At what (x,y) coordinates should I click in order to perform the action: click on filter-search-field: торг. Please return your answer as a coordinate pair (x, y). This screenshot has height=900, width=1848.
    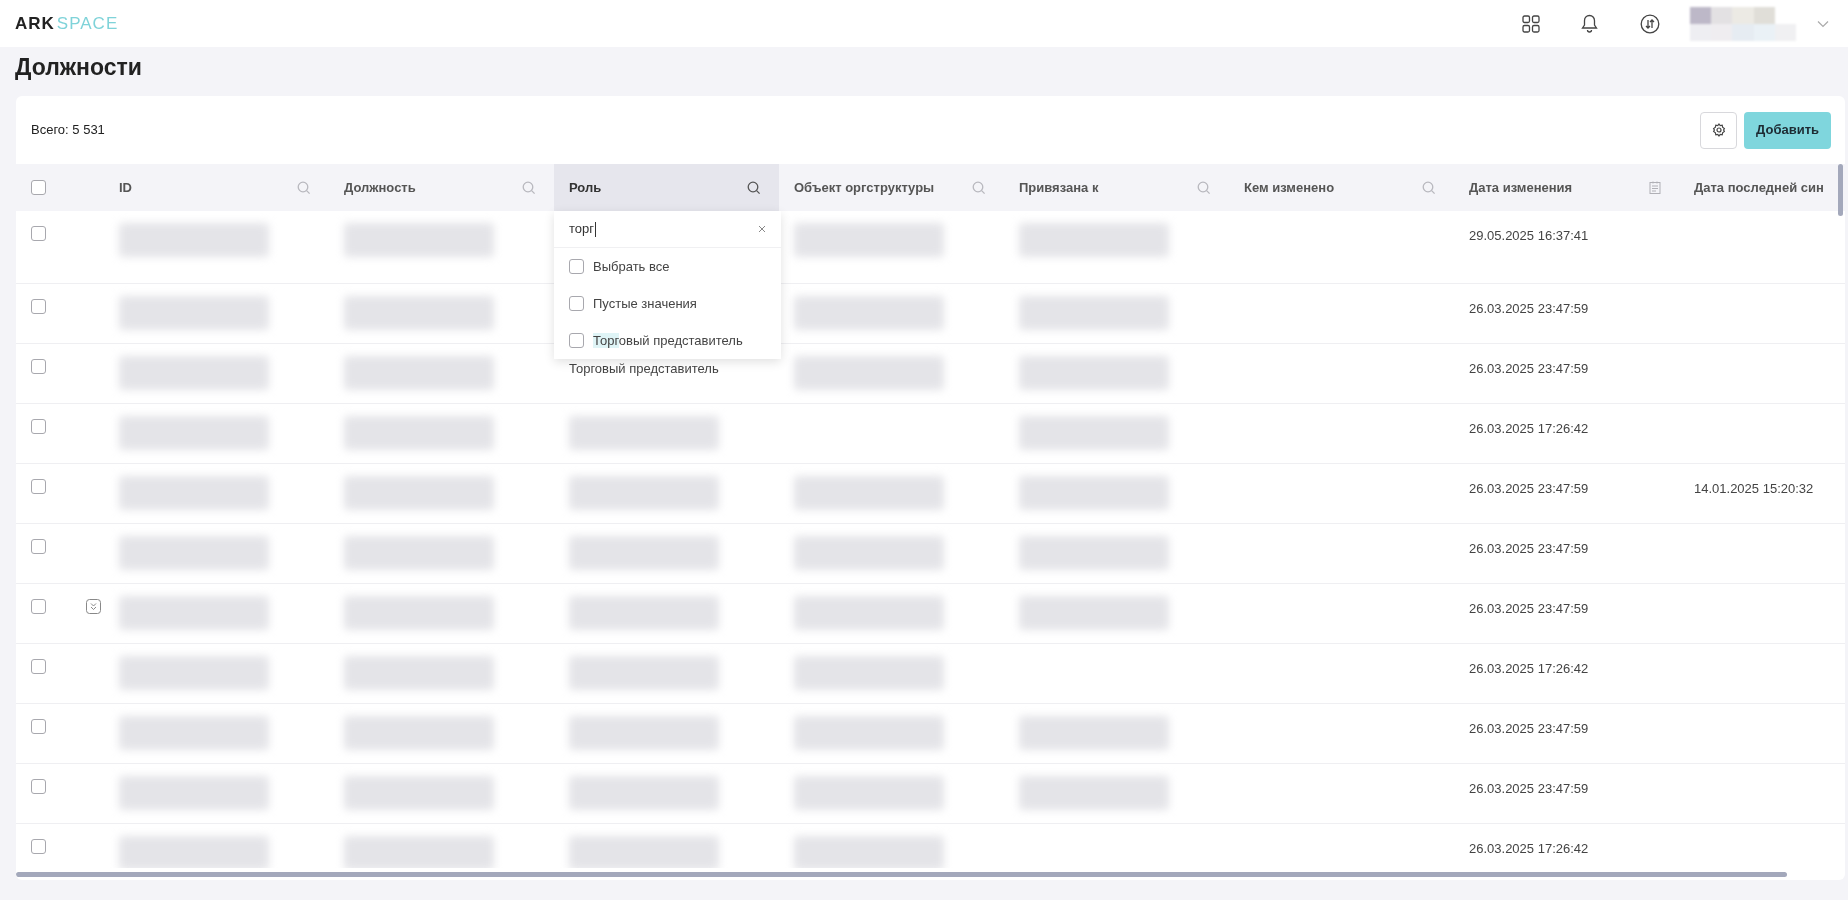
    Looking at the image, I should click on (667, 229).